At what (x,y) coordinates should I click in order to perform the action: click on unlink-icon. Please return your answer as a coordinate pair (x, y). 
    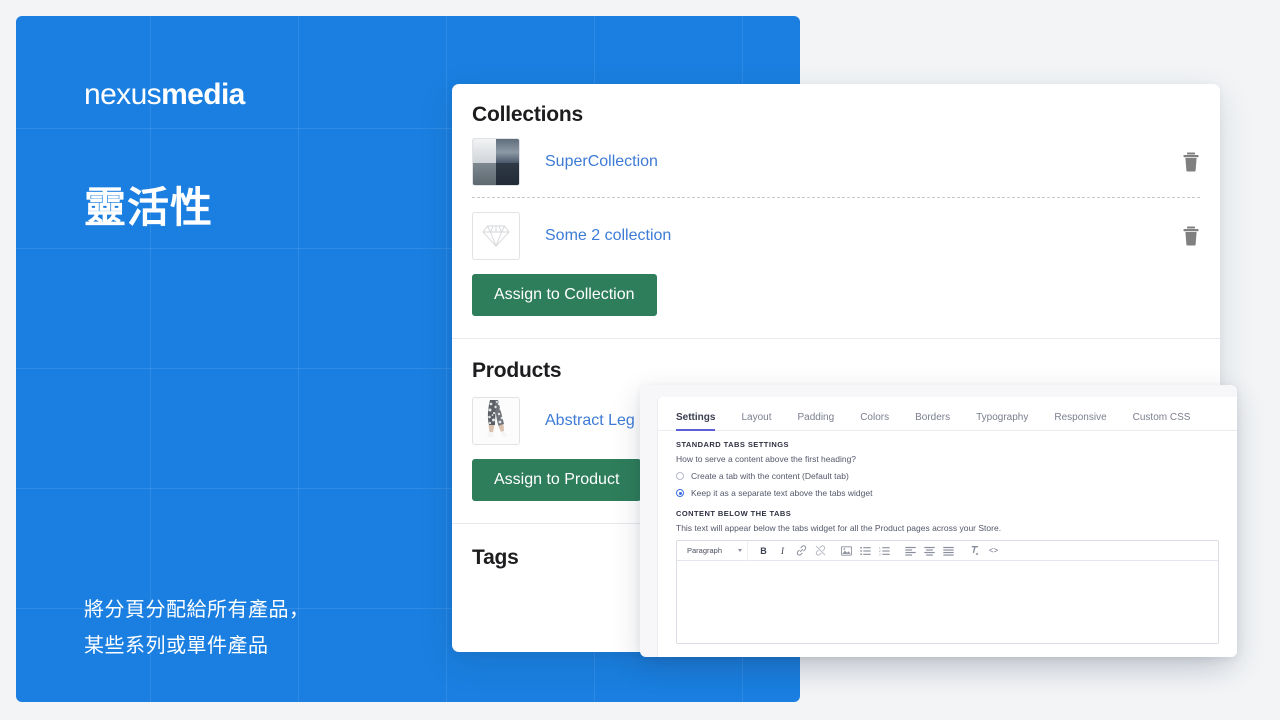
    Looking at the image, I should click on (820, 551).